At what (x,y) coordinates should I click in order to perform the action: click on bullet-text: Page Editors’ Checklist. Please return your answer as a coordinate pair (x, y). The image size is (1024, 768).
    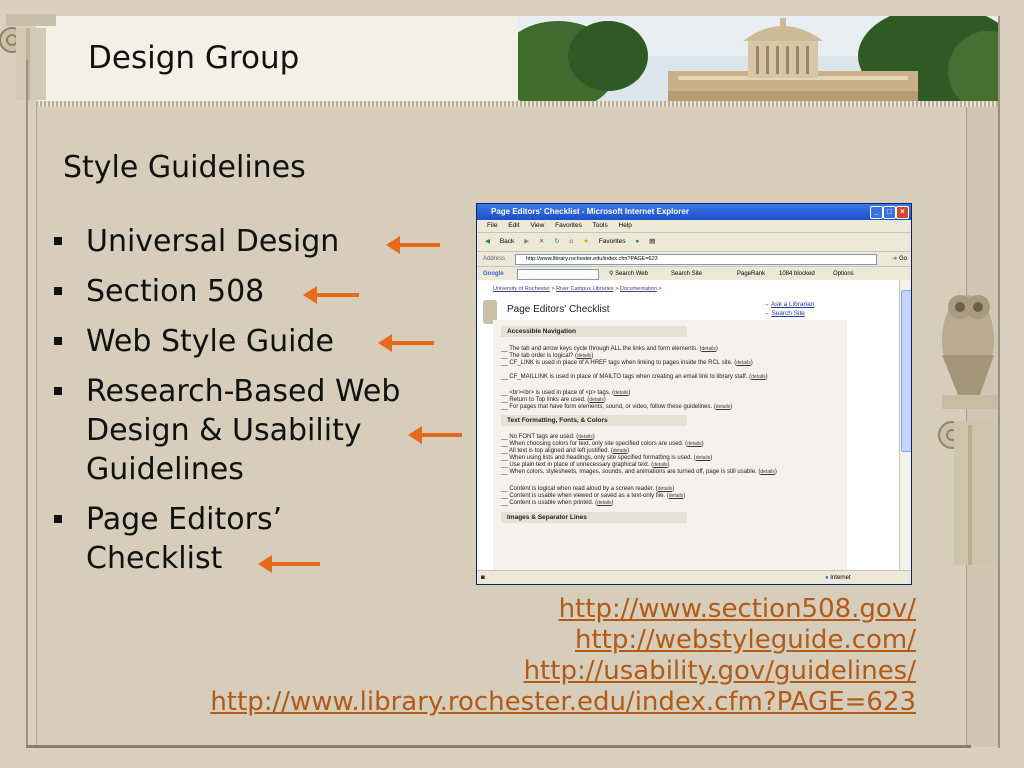
    Looking at the image, I should click on (184, 539).